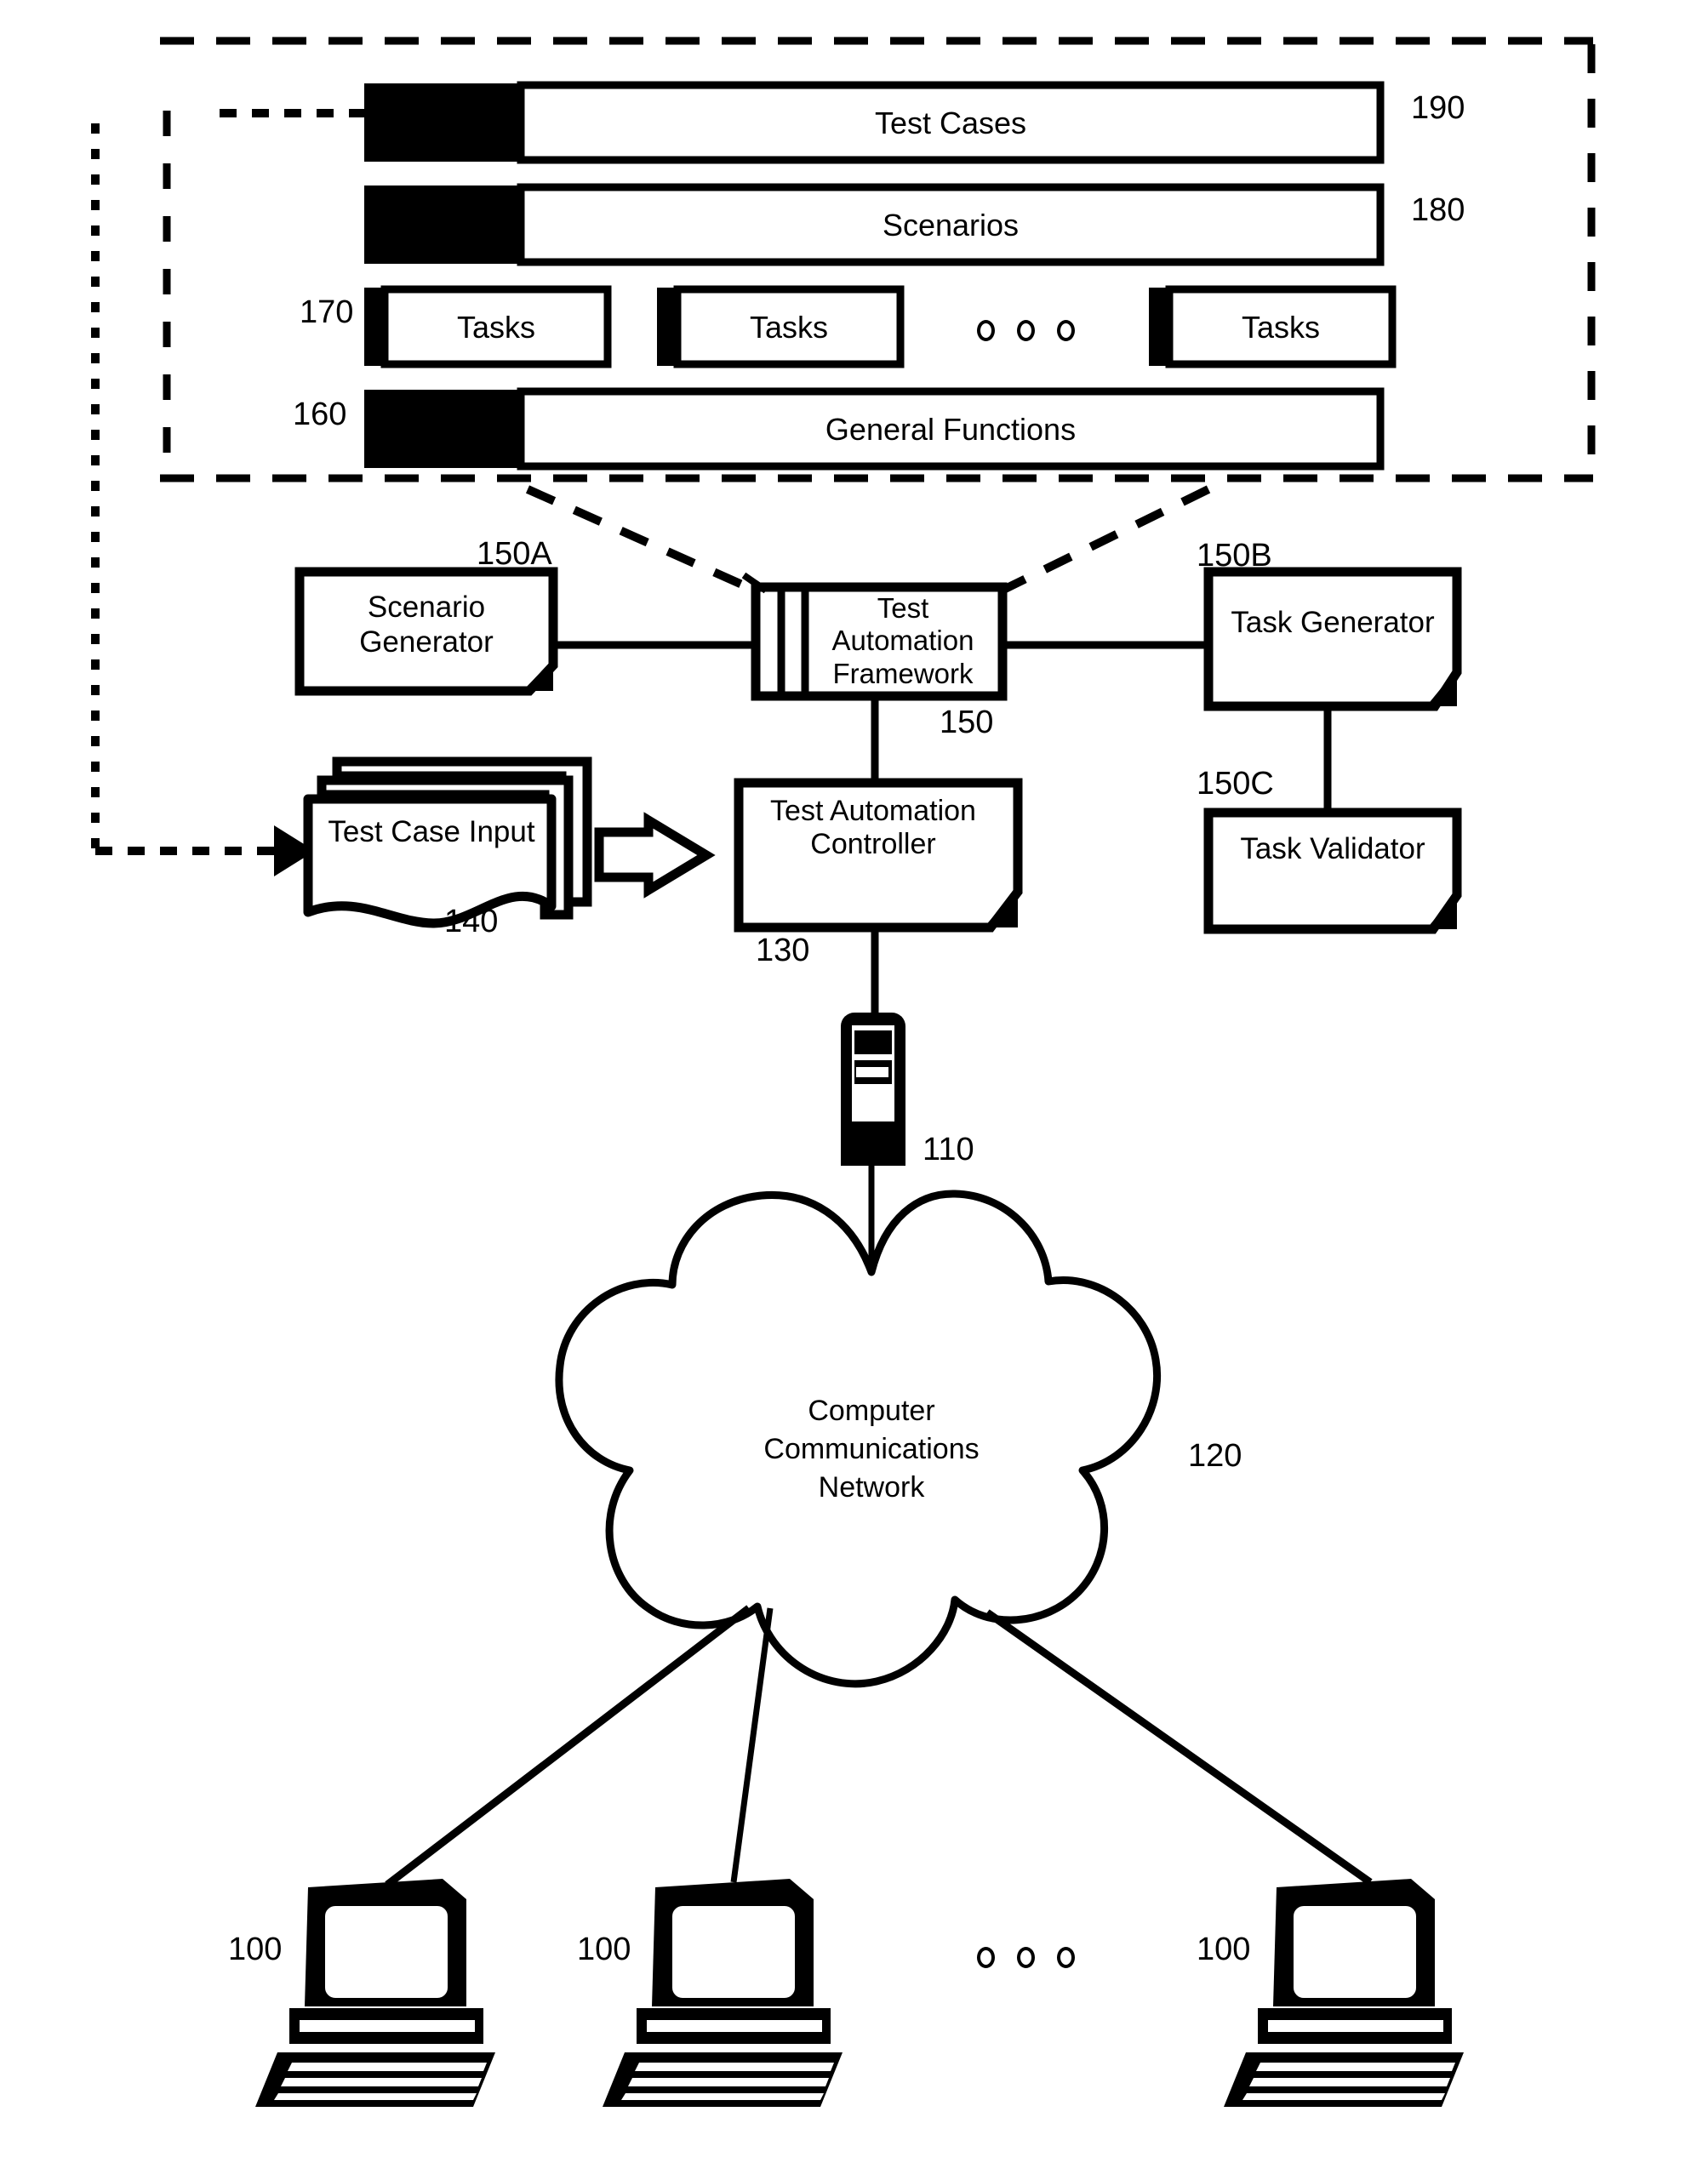  What do you see at coordinates (948, 1150) in the screenshot?
I see `ref-110: 110` at bounding box center [948, 1150].